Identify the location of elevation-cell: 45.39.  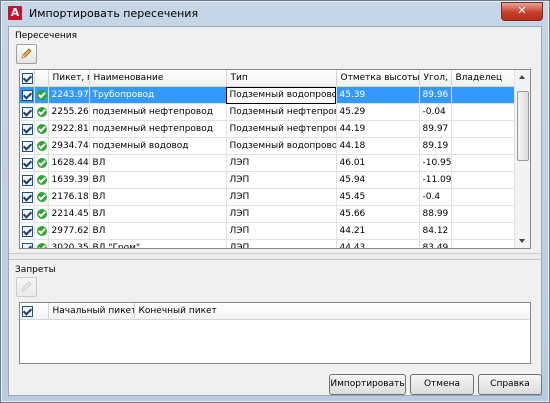
(378, 95).